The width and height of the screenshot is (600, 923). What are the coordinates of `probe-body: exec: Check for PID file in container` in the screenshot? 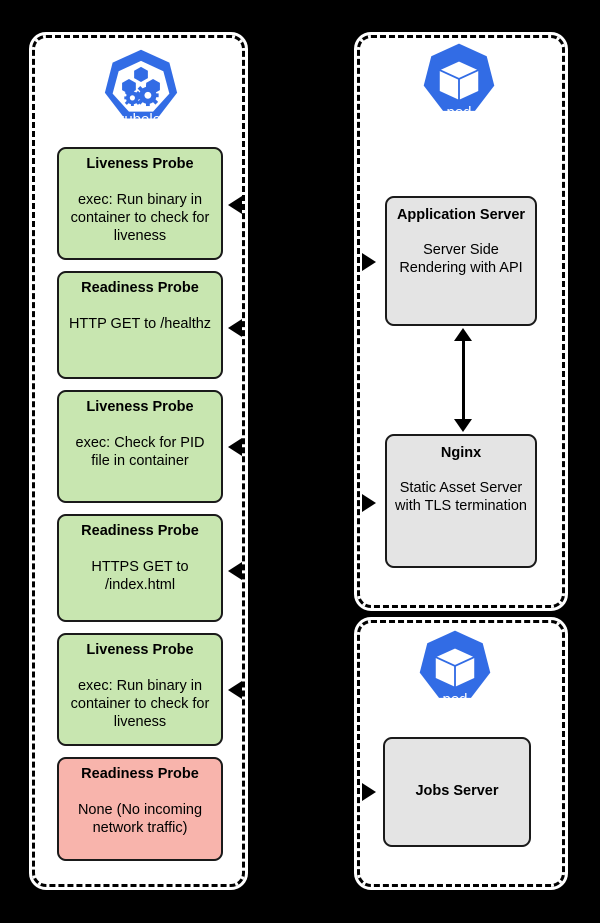 It's located at (140, 451).